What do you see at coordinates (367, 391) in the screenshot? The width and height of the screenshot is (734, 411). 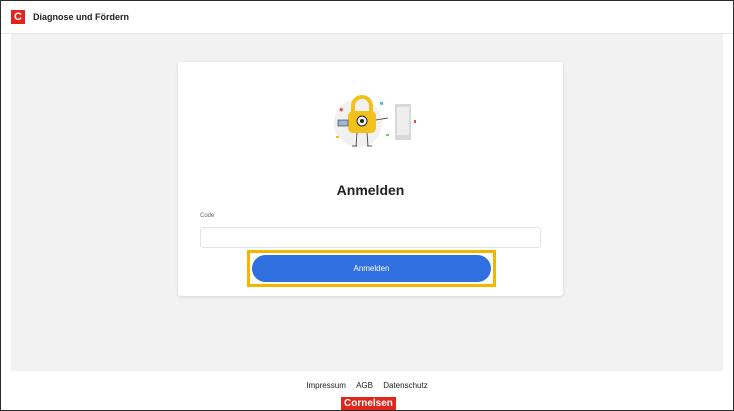 I see `footer: Impressum AGB Datenschutz Cornelsen` at bounding box center [367, 391].